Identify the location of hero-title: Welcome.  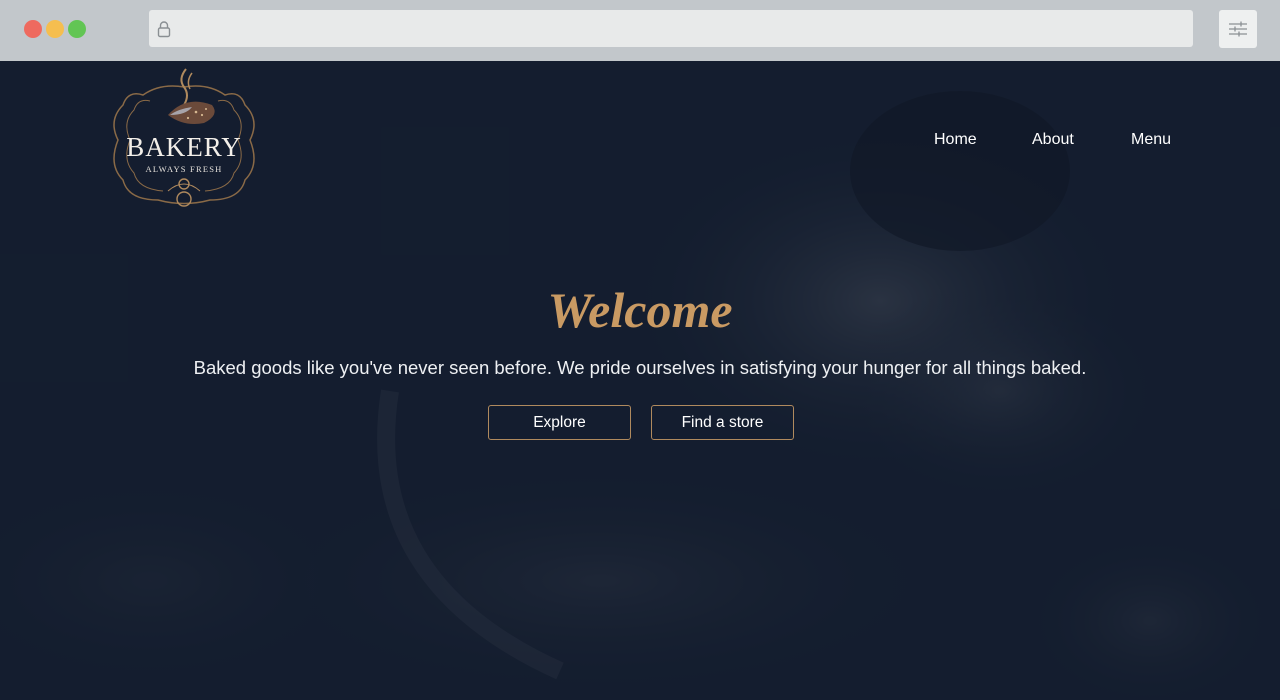
(640, 310).